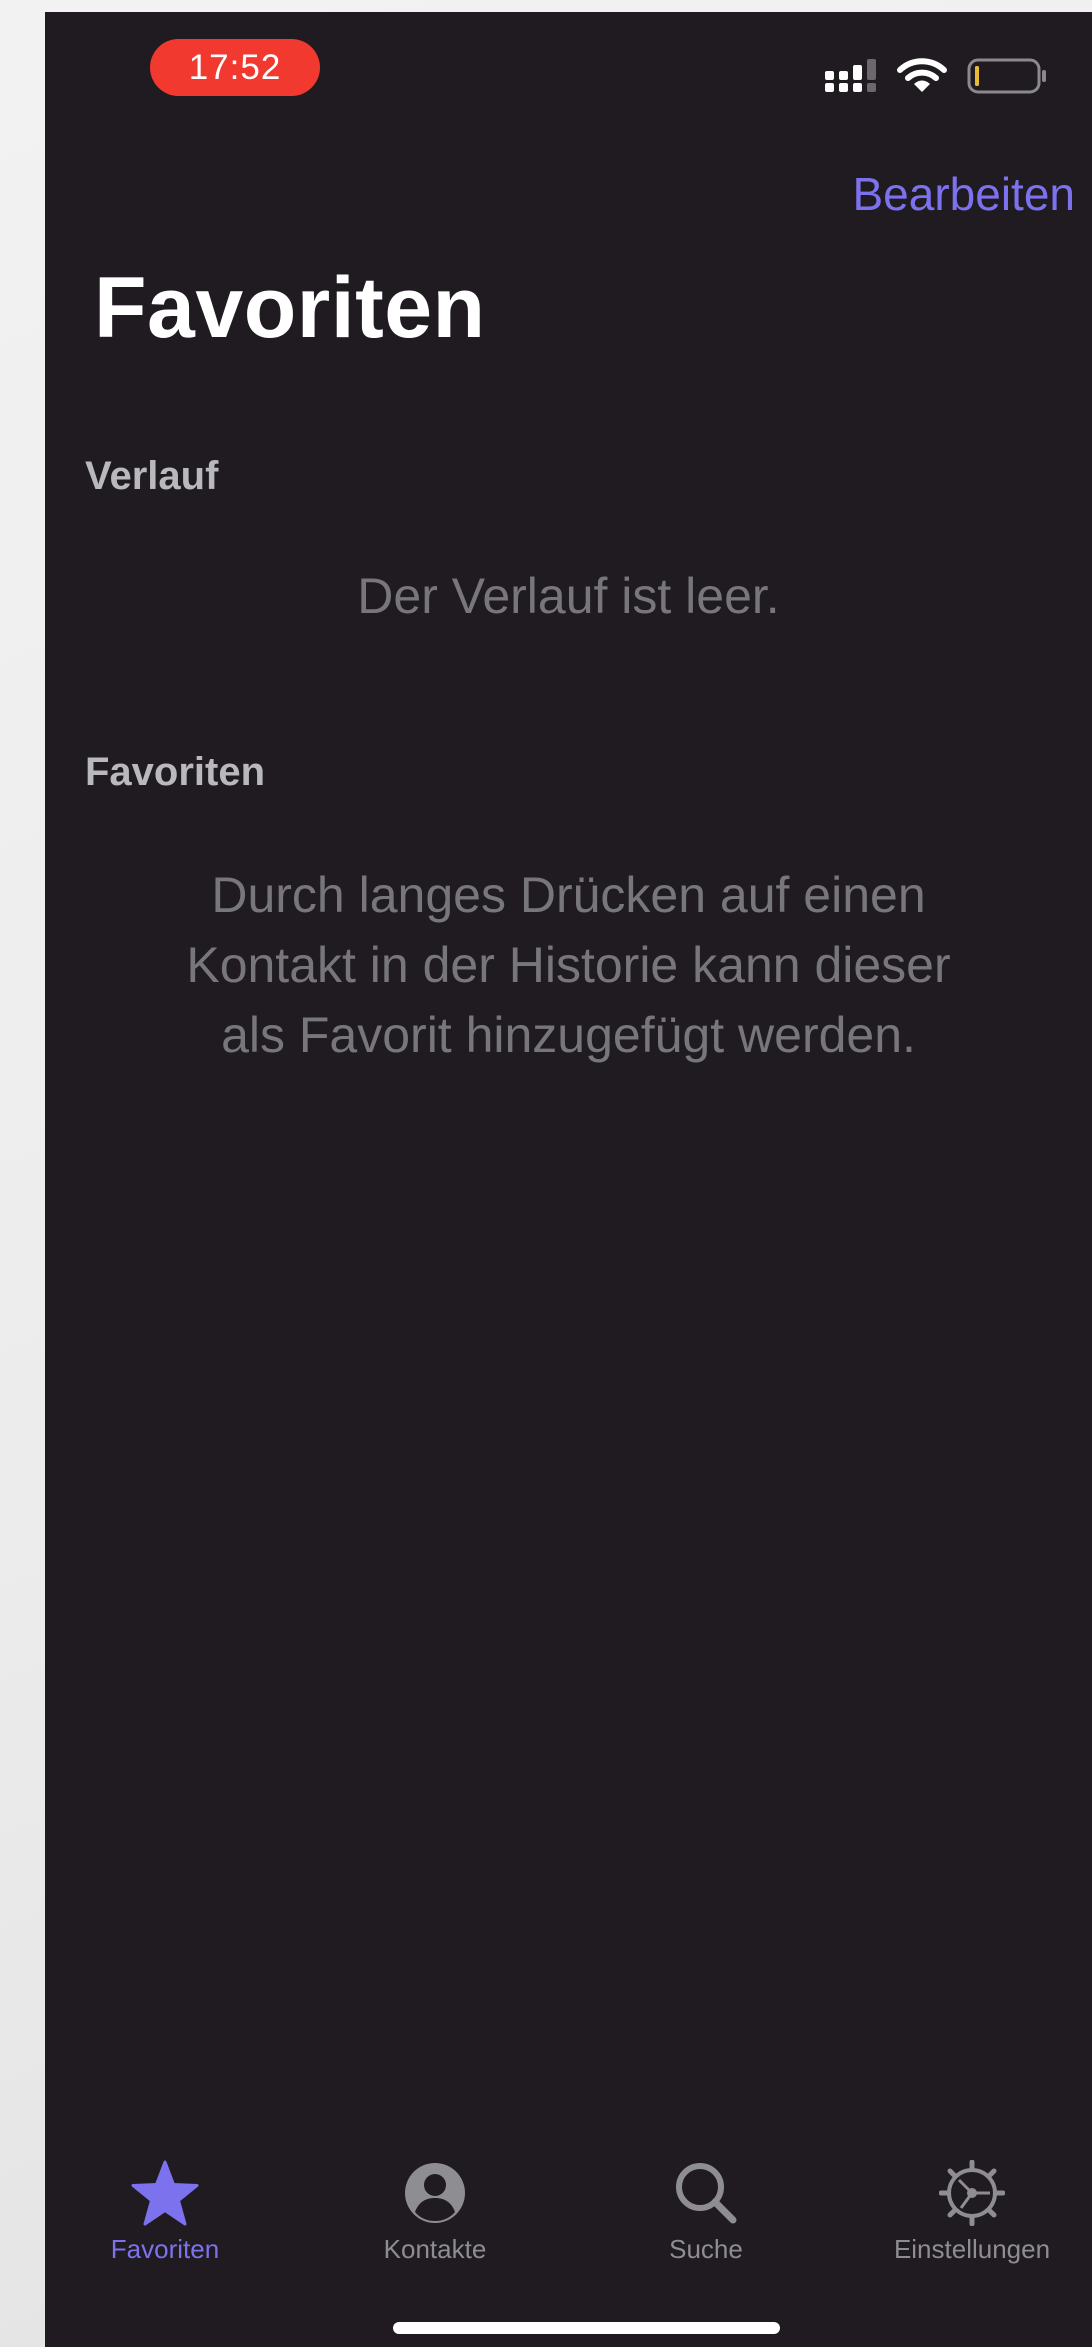 The height and width of the screenshot is (2347, 1092). I want to click on edit-button: Bearbeiten, so click(964, 194).